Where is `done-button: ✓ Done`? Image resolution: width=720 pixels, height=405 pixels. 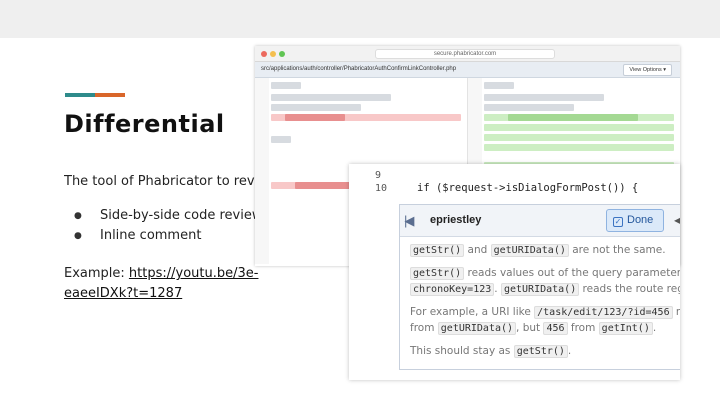 done-button: ✓ Done is located at coordinates (635, 220).